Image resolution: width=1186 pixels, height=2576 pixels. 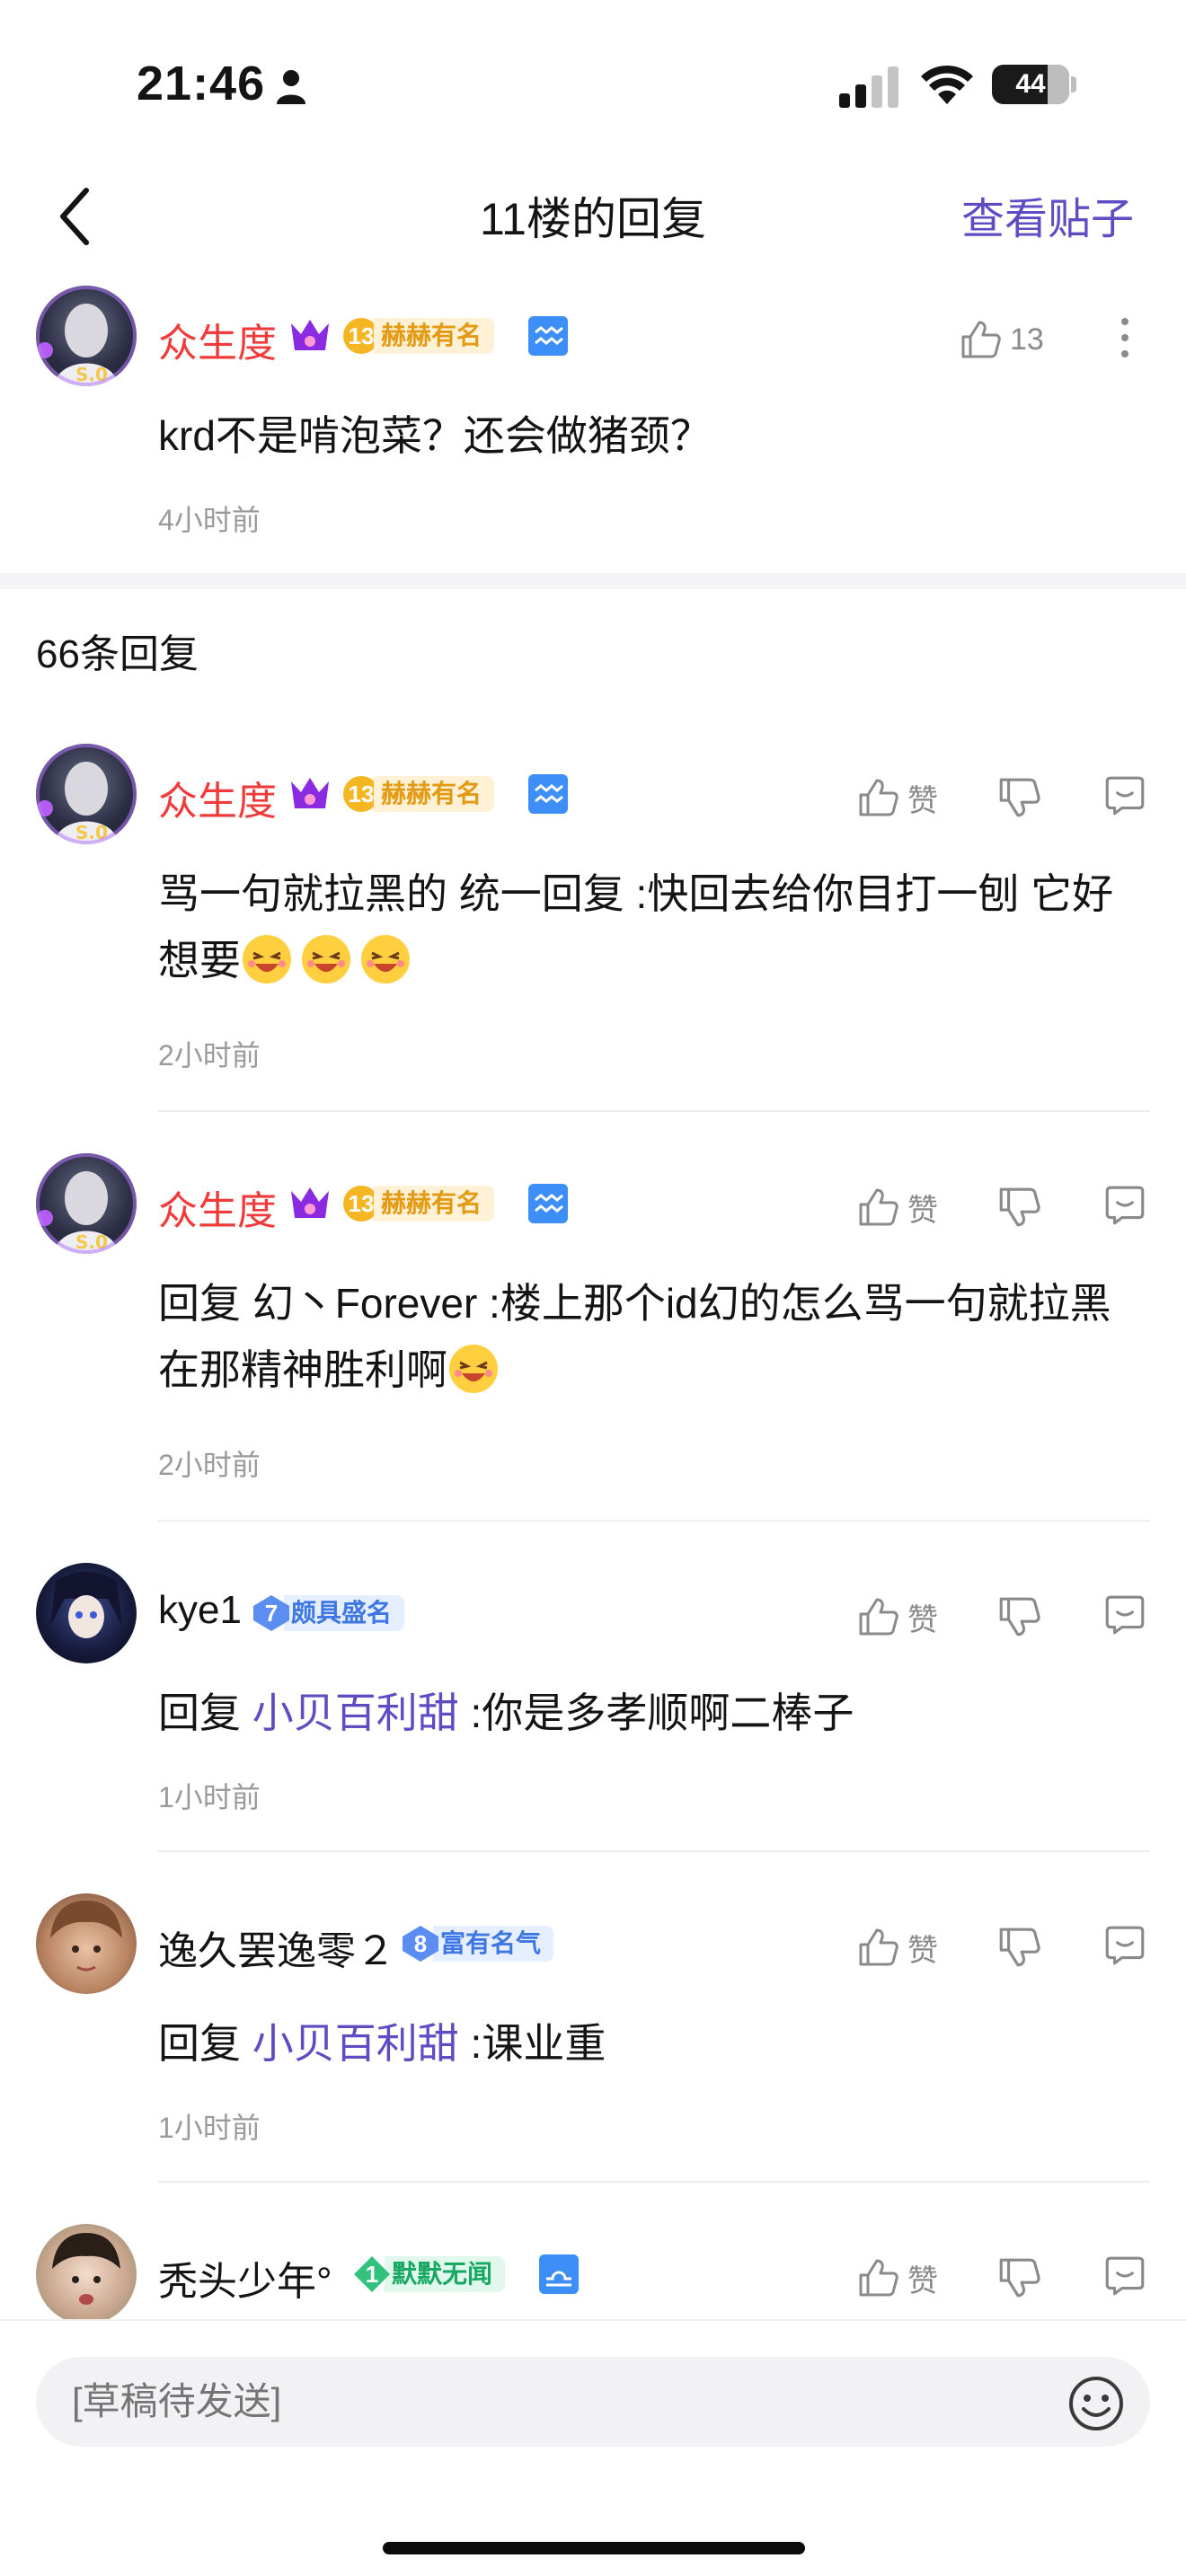 I want to click on reply-text-body: :你是多孝顺啊二棒子, so click(x=656, y=1712).